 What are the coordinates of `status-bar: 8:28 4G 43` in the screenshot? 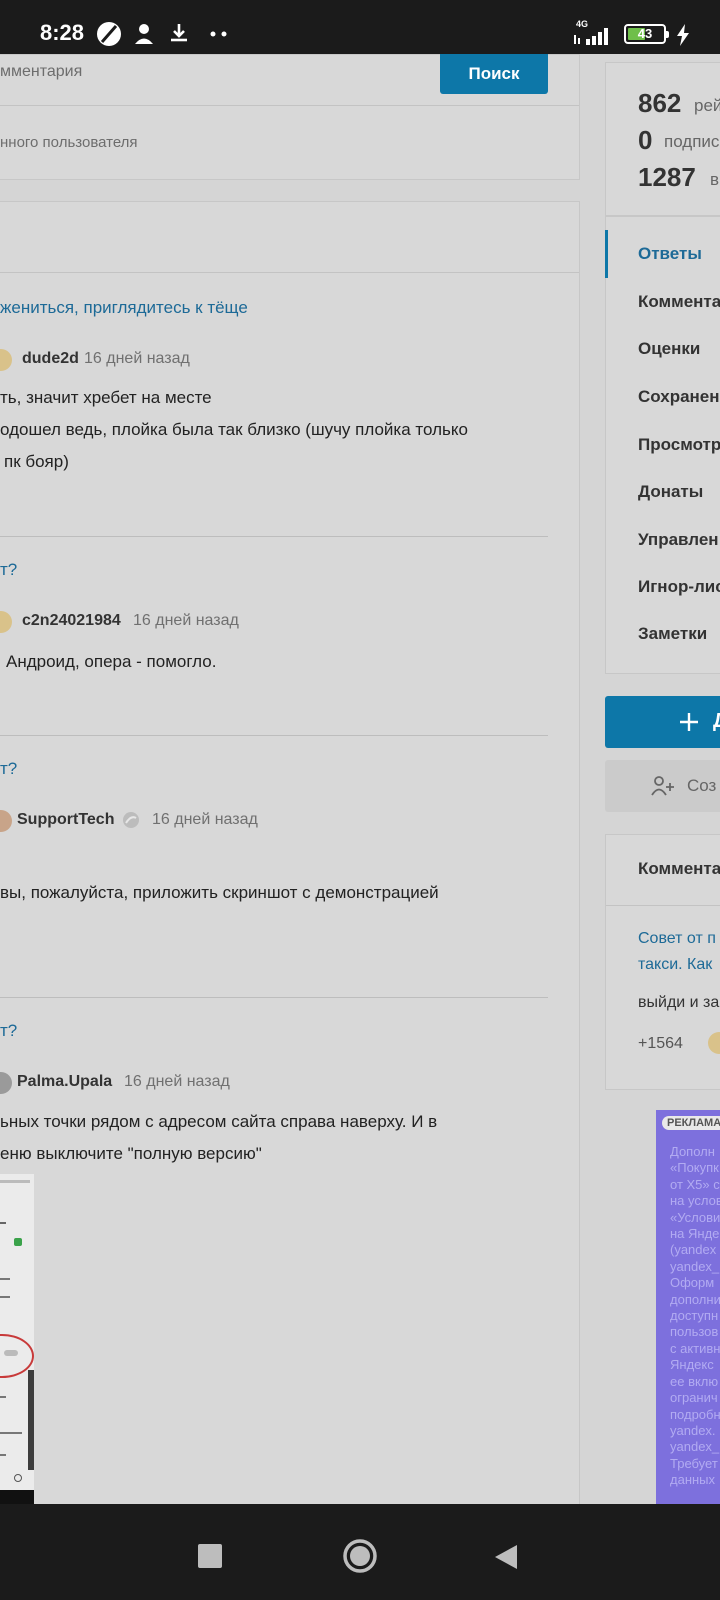 It's located at (360, 27).